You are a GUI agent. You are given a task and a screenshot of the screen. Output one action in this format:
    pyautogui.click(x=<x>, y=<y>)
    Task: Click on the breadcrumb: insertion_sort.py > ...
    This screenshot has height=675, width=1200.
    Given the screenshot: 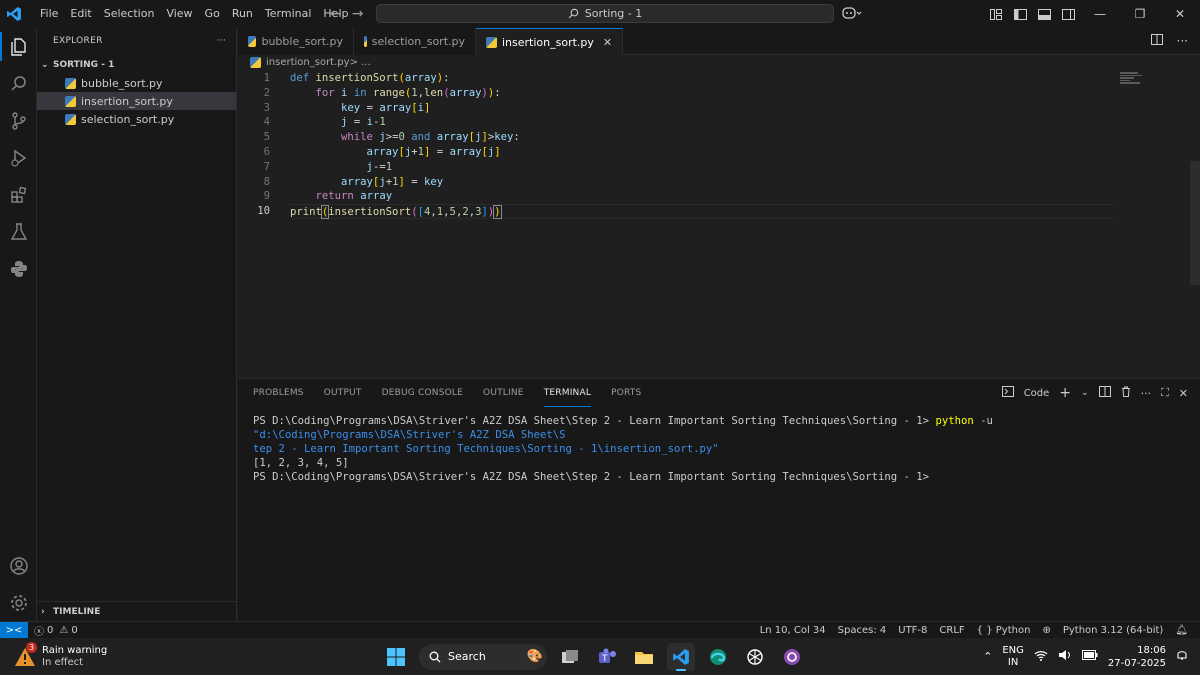 What is the action you would take?
    pyautogui.click(x=719, y=62)
    